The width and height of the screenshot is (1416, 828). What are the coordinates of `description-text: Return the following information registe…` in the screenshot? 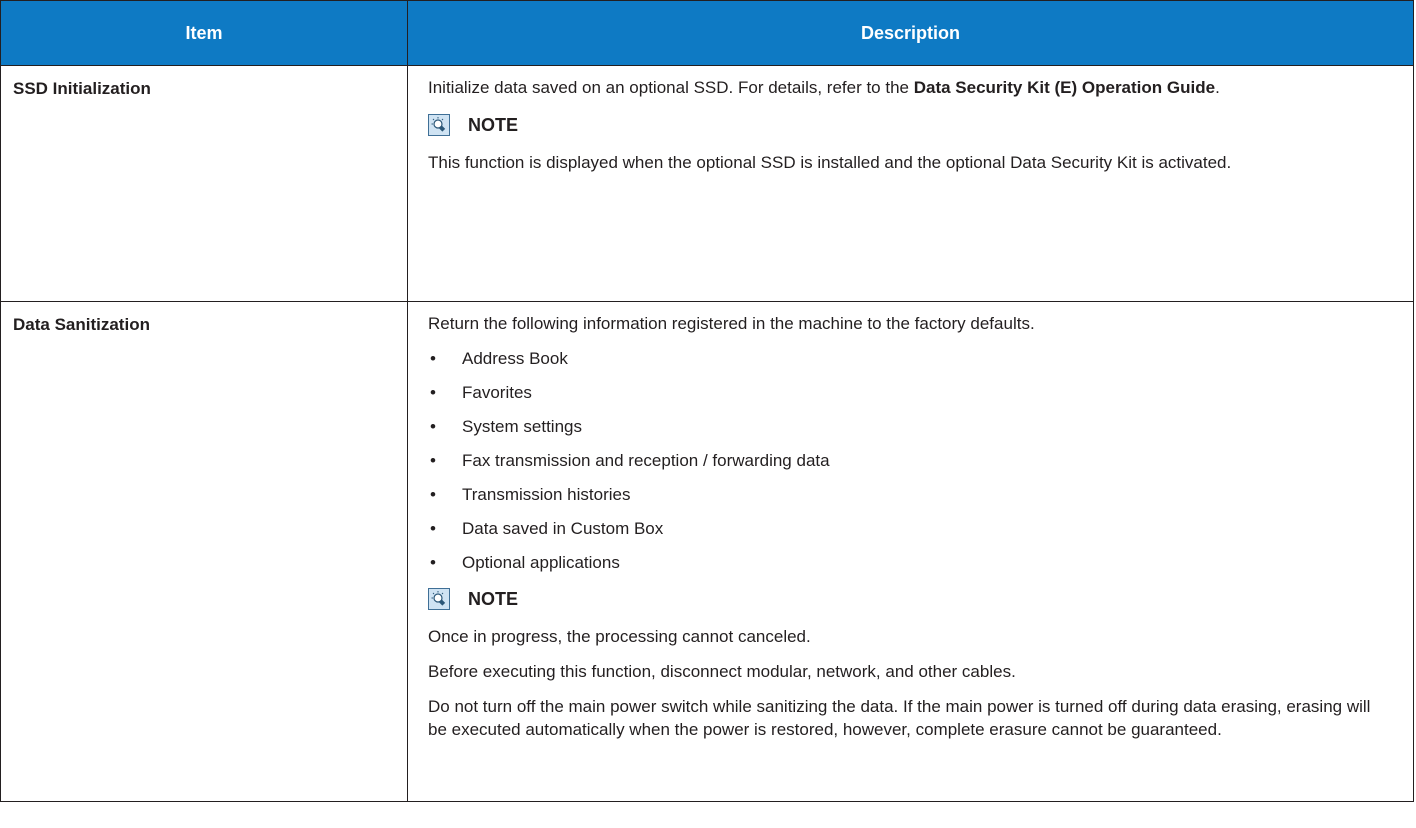 It's located at (731, 323).